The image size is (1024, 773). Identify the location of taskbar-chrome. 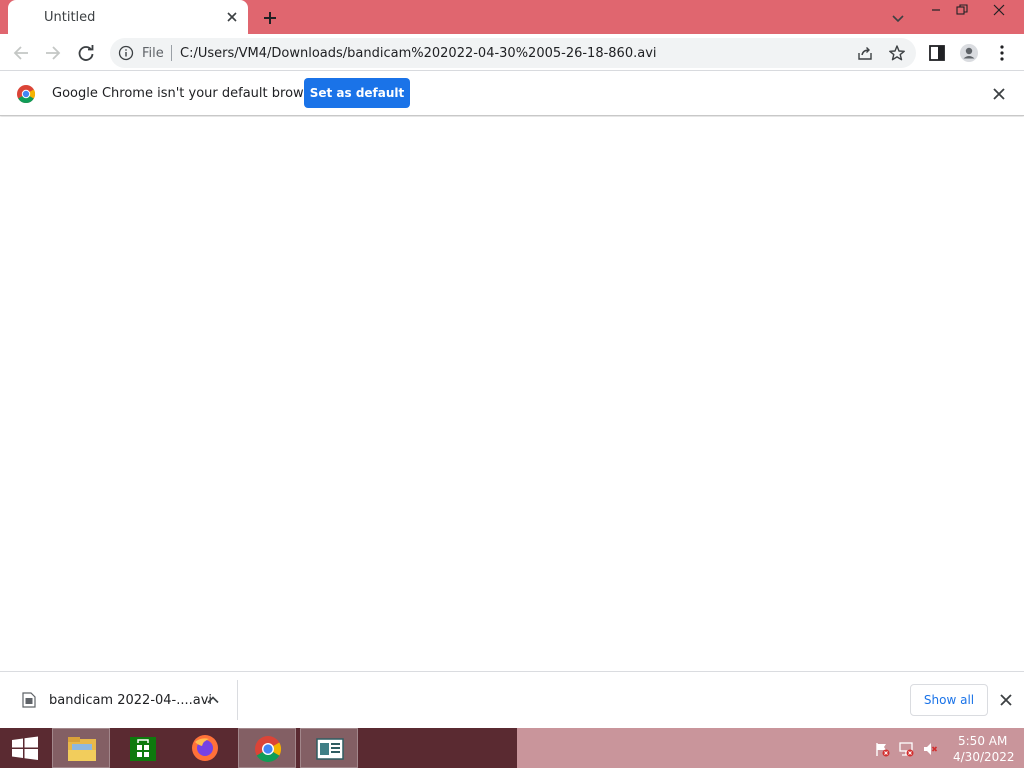
(267, 748).